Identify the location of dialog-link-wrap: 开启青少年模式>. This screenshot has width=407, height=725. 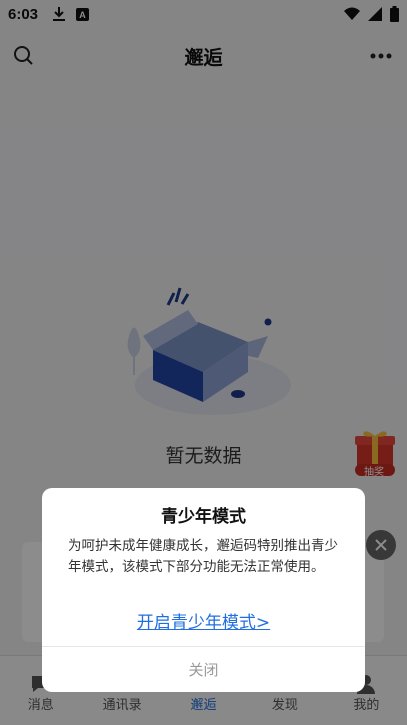
(203, 620).